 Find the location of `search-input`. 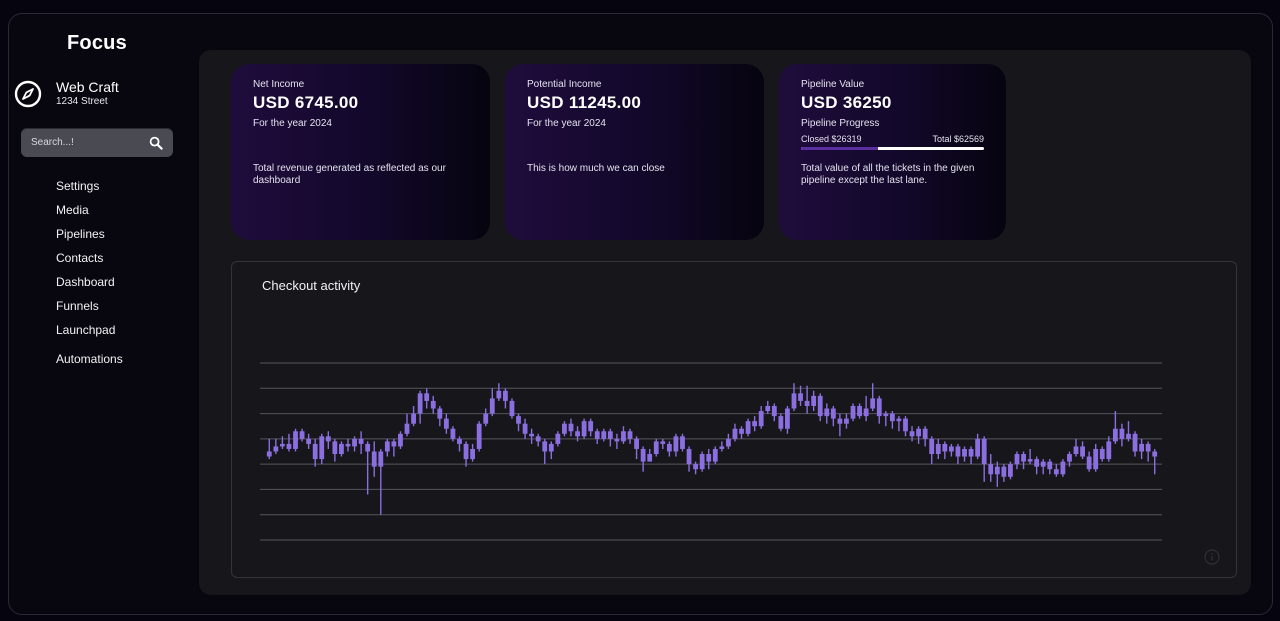

search-input is located at coordinates (86, 142).